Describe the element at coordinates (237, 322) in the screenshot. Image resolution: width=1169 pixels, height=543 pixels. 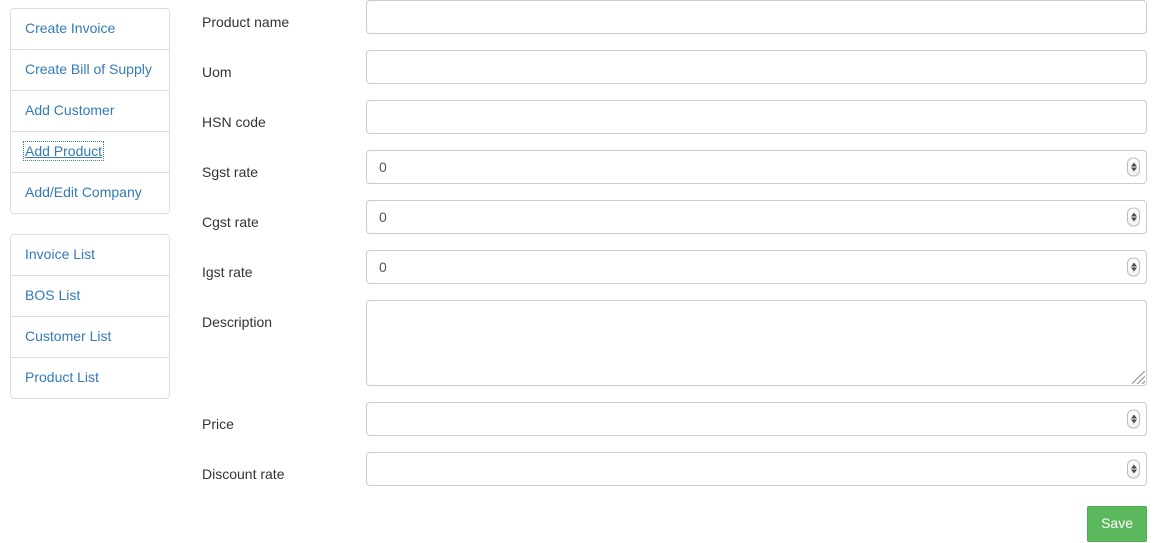
I see `label-description: Description` at that location.